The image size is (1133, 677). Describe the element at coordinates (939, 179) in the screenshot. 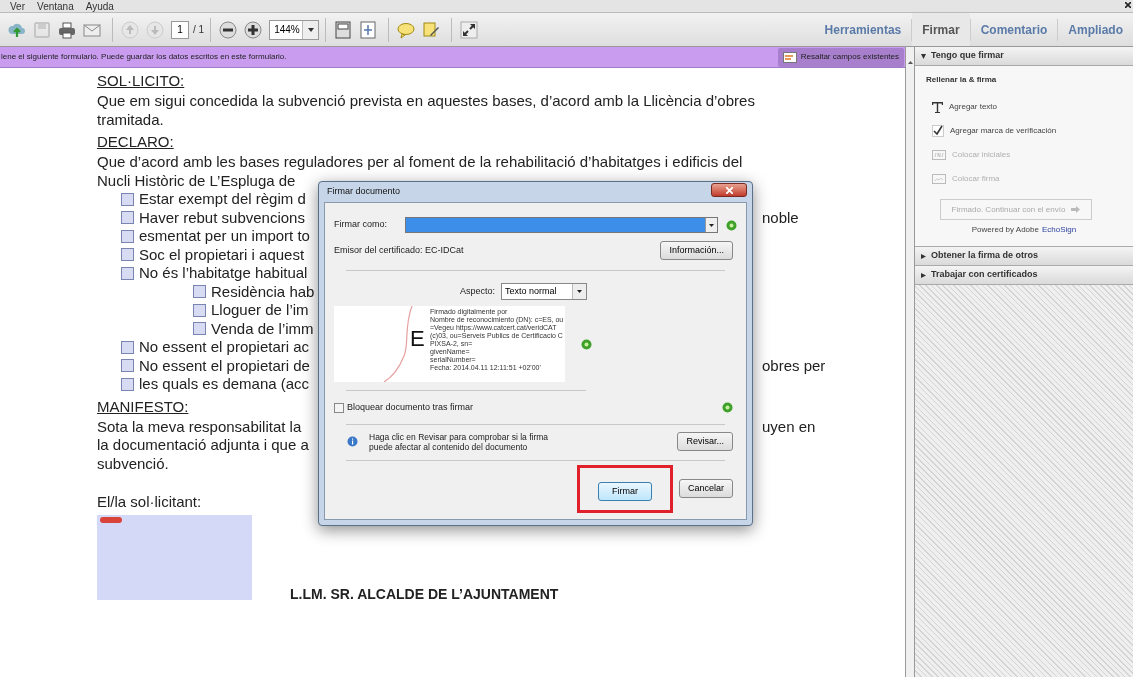

I see `signature-icon` at that location.